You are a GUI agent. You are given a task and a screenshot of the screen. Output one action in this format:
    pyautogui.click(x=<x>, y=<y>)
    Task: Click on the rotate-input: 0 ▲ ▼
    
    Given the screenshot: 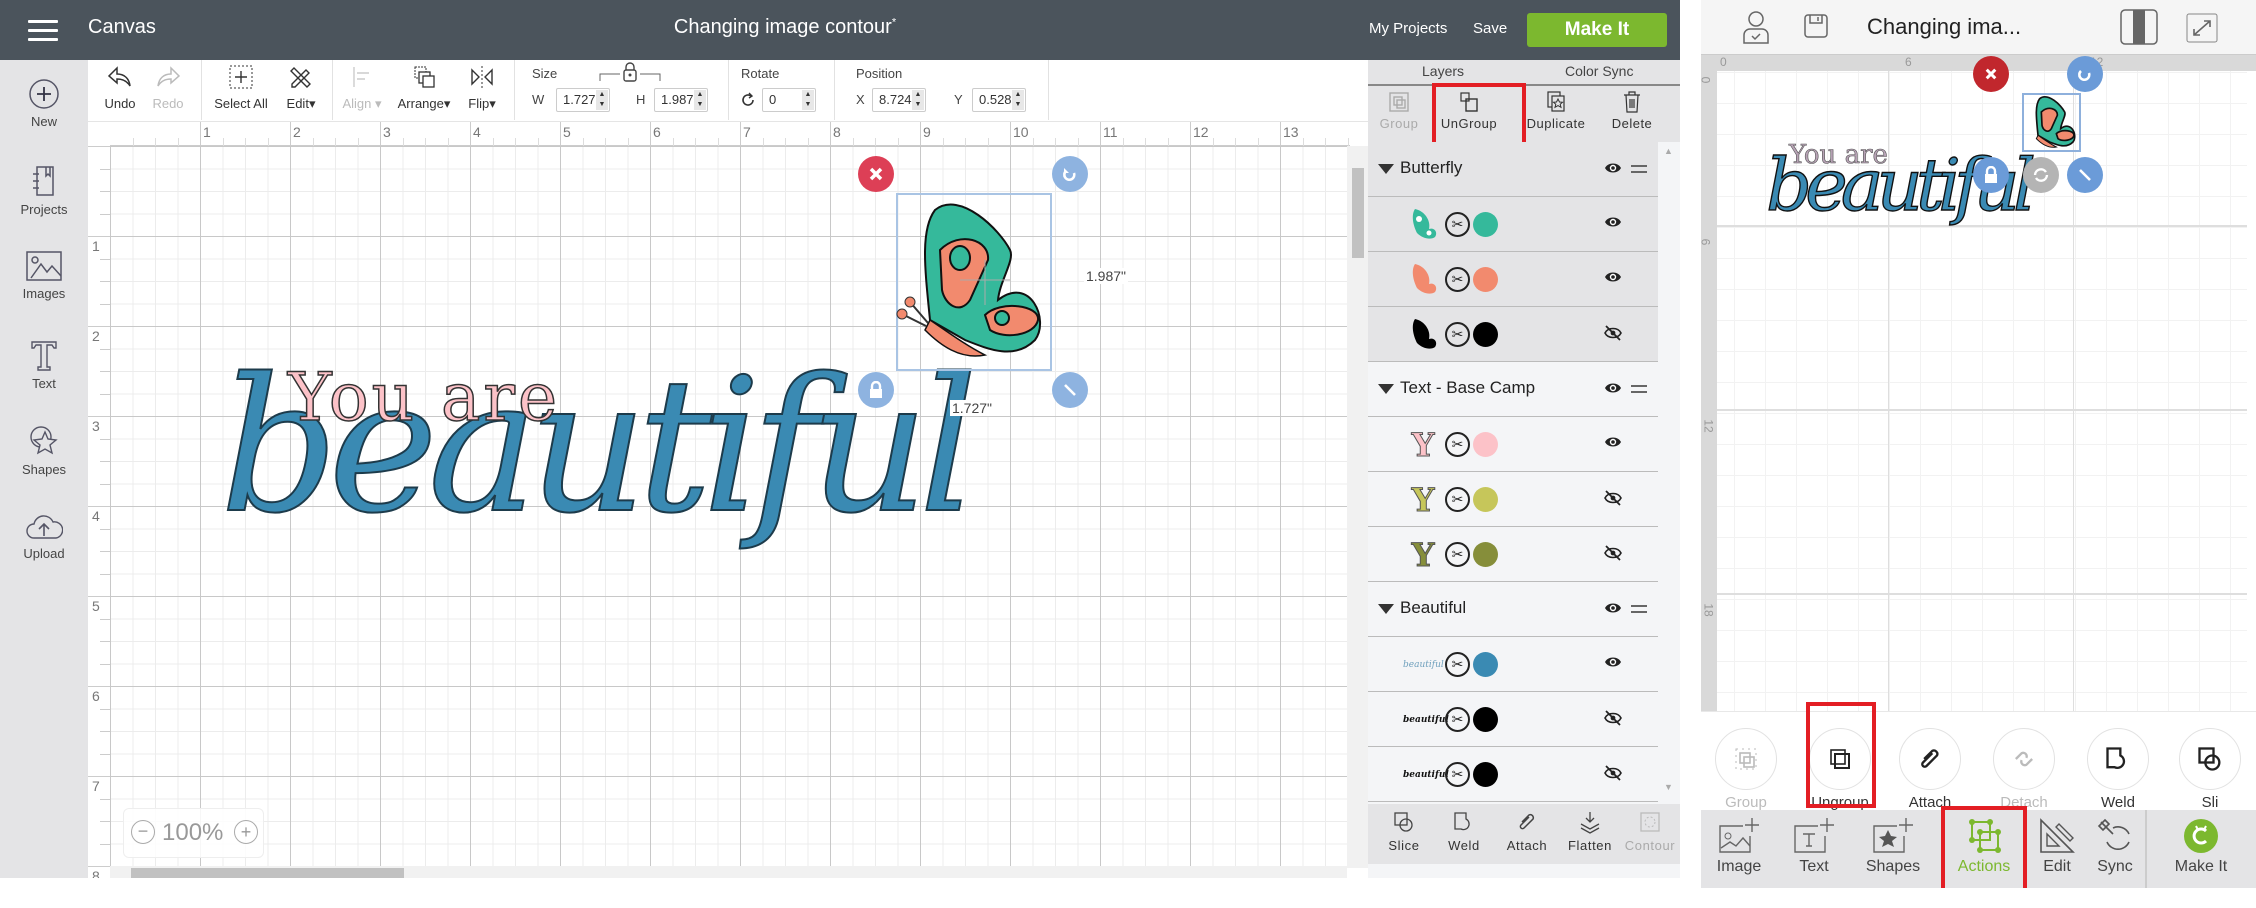 What is the action you would take?
    pyautogui.click(x=789, y=100)
    